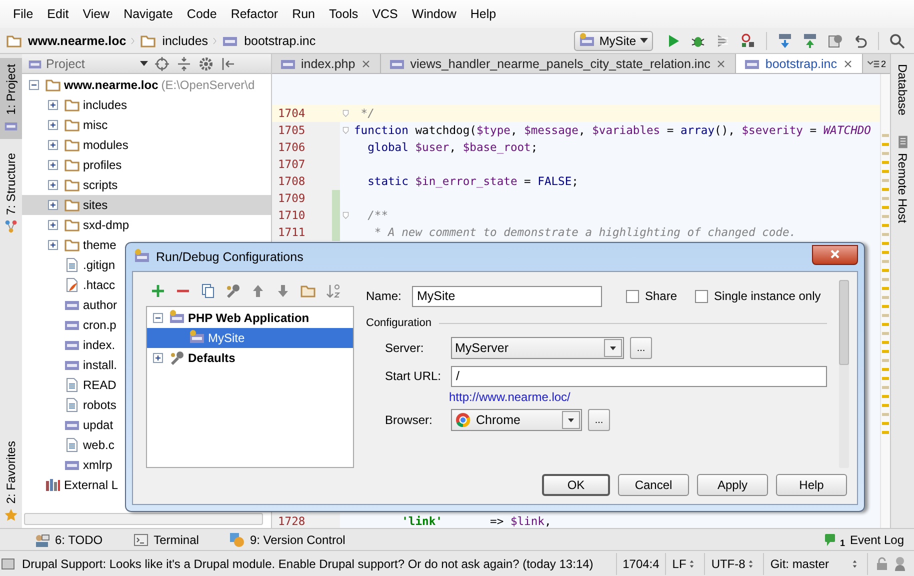  I want to click on tree-item-label: author, so click(100, 305).